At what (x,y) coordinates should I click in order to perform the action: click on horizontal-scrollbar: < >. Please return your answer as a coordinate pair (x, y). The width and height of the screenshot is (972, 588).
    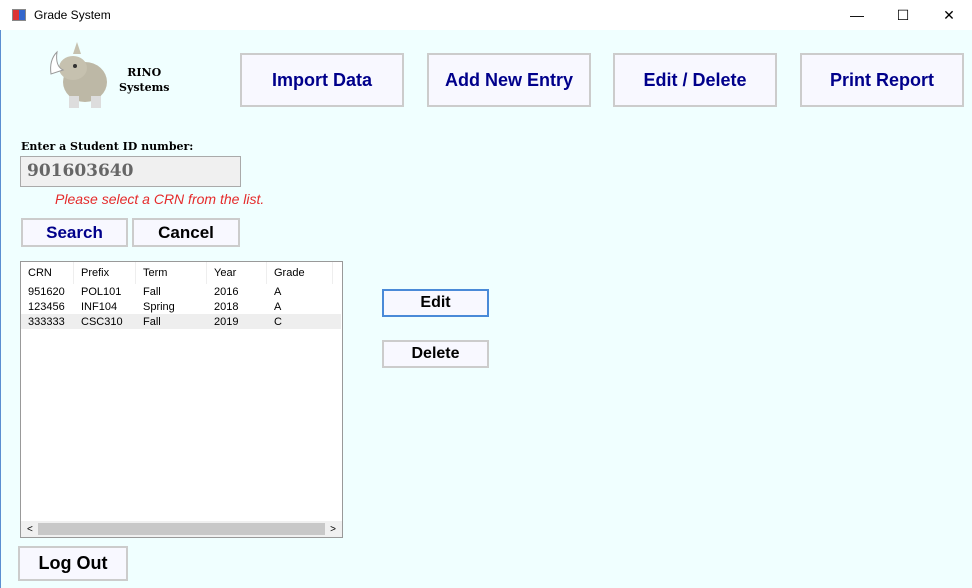
    Looking at the image, I should click on (181, 529).